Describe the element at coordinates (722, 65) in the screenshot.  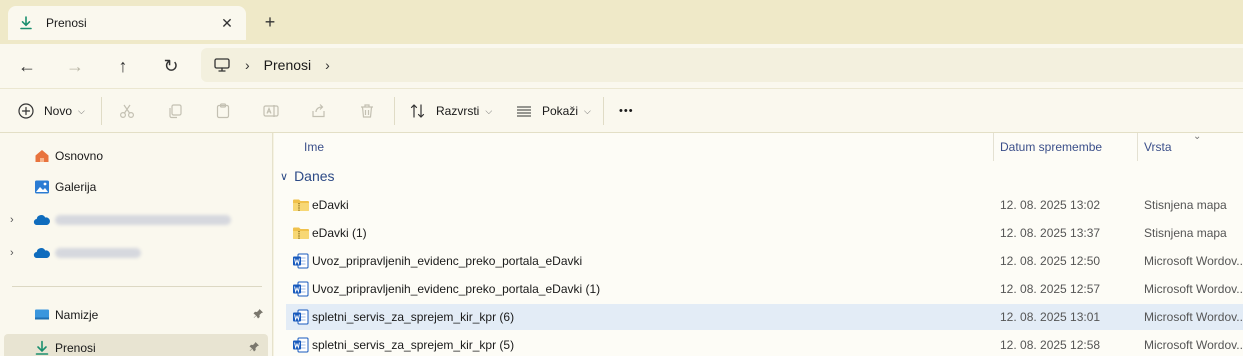
I see `address-bar: › Prenosi ›` at that location.